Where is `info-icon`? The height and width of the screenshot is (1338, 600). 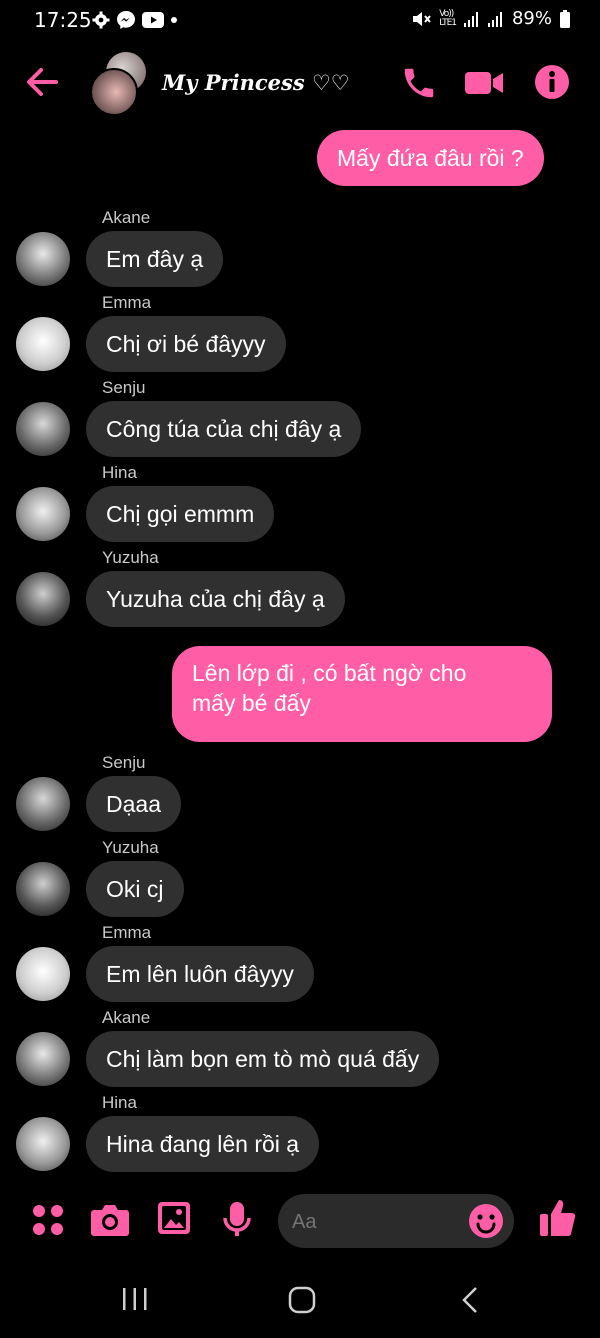 info-icon is located at coordinates (552, 82).